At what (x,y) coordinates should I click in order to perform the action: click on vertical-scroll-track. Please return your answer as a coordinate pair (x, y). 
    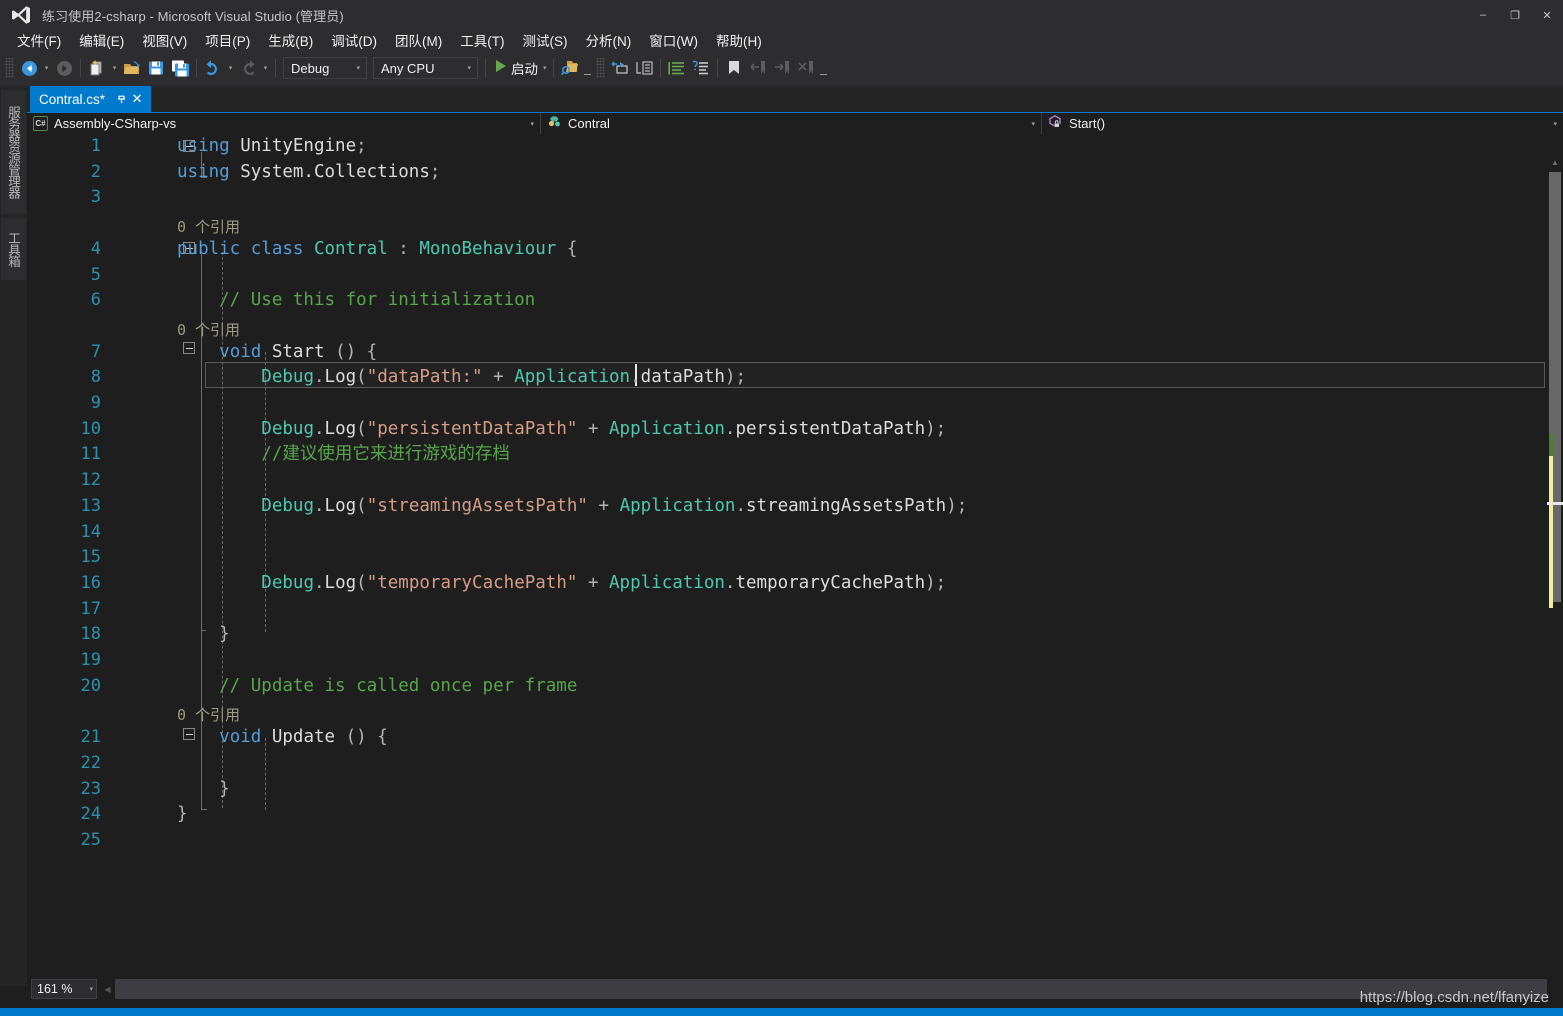
    Looking at the image, I should click on (1555, 567).